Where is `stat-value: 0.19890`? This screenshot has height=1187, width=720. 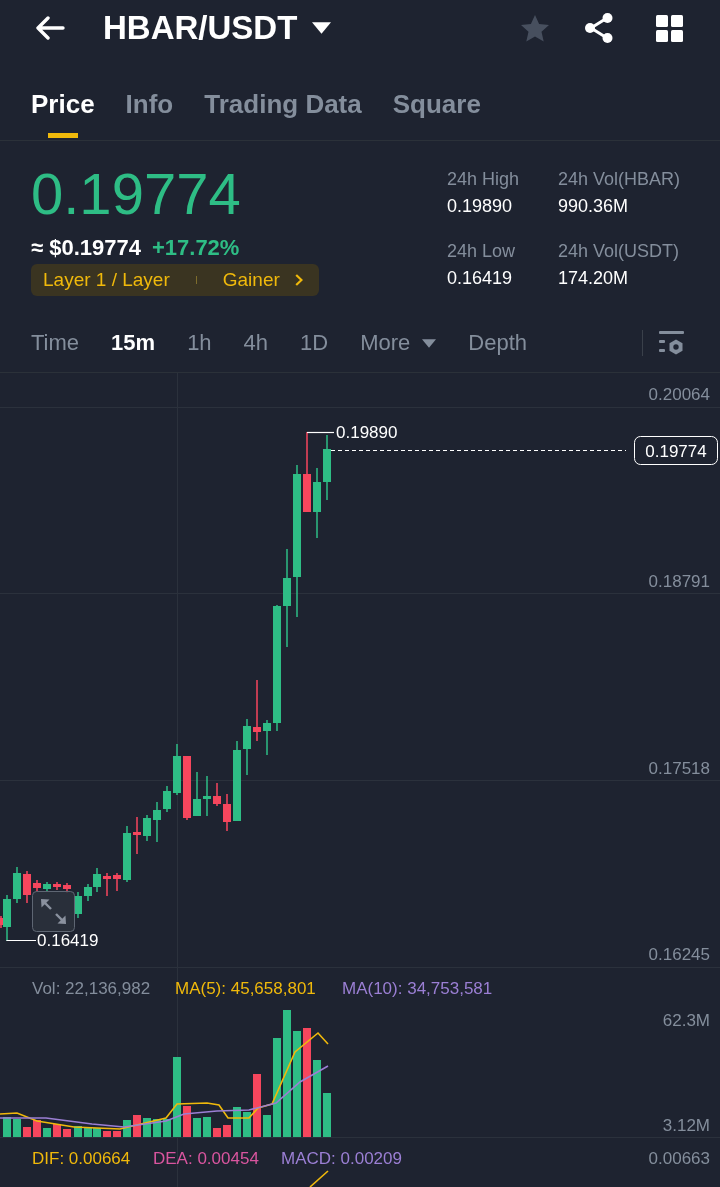 stat-value: 0.19890 is located at coordinates (480, 206).